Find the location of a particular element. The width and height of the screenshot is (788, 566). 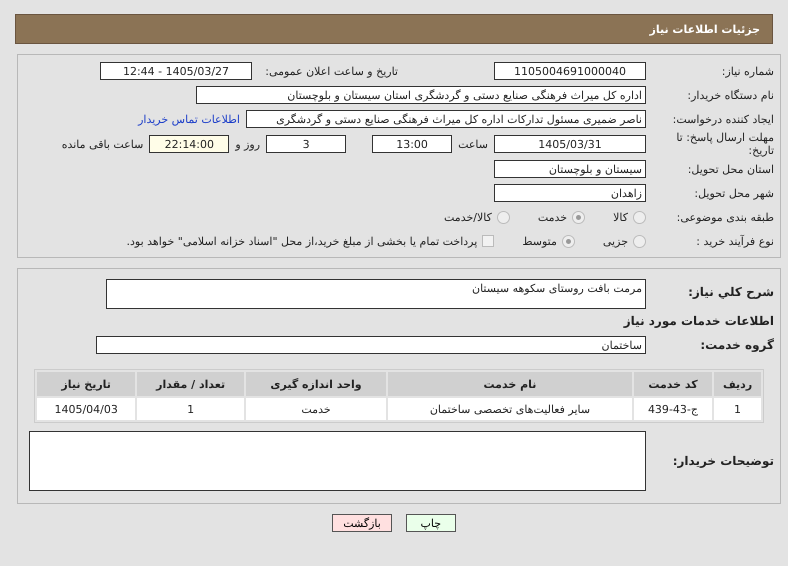

deadline-time-field: 13:00 is located at coordinates (412, 144).